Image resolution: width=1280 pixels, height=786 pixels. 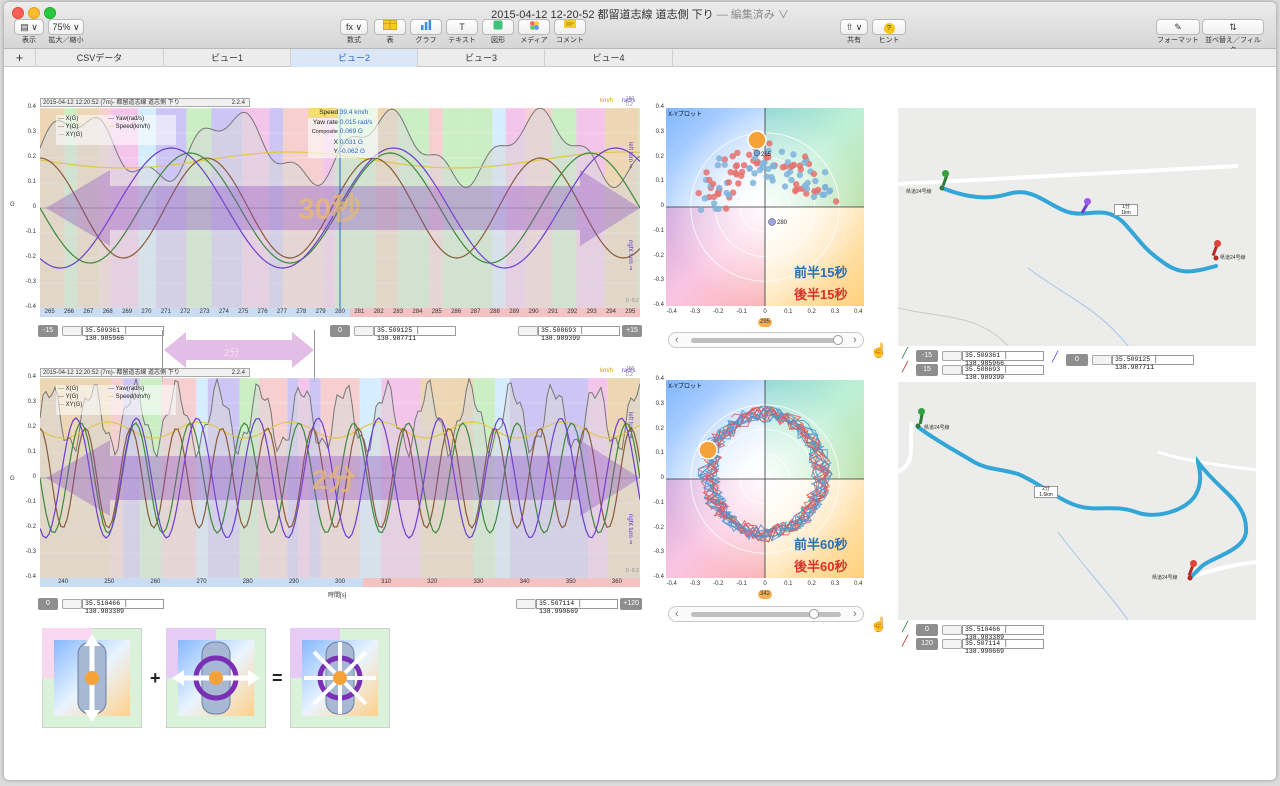 What do you see at coordinates (29, 32) in the screenshot?
I see `view-button: ▤ ∨ 表示` at bounding box center [29, 32].